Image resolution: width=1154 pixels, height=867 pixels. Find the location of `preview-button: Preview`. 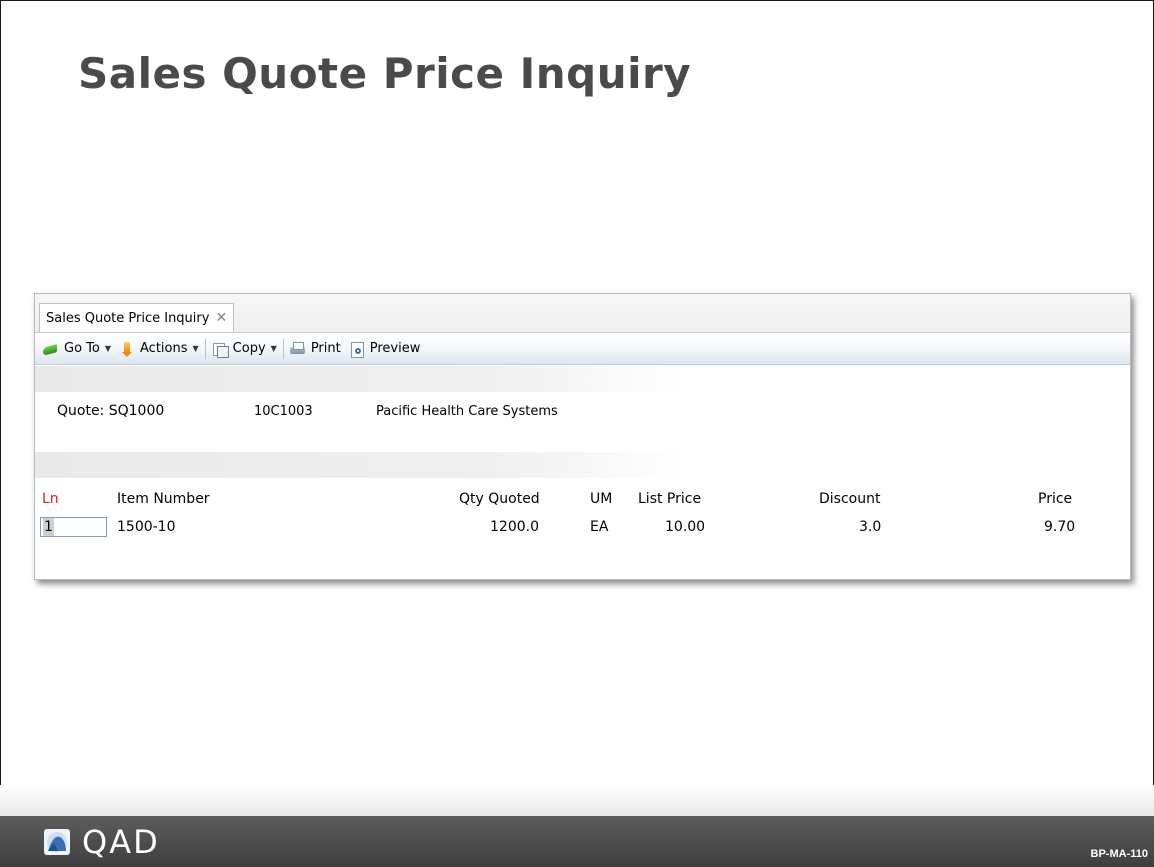

preview-button: Preview is located at coordinates (385, 349).